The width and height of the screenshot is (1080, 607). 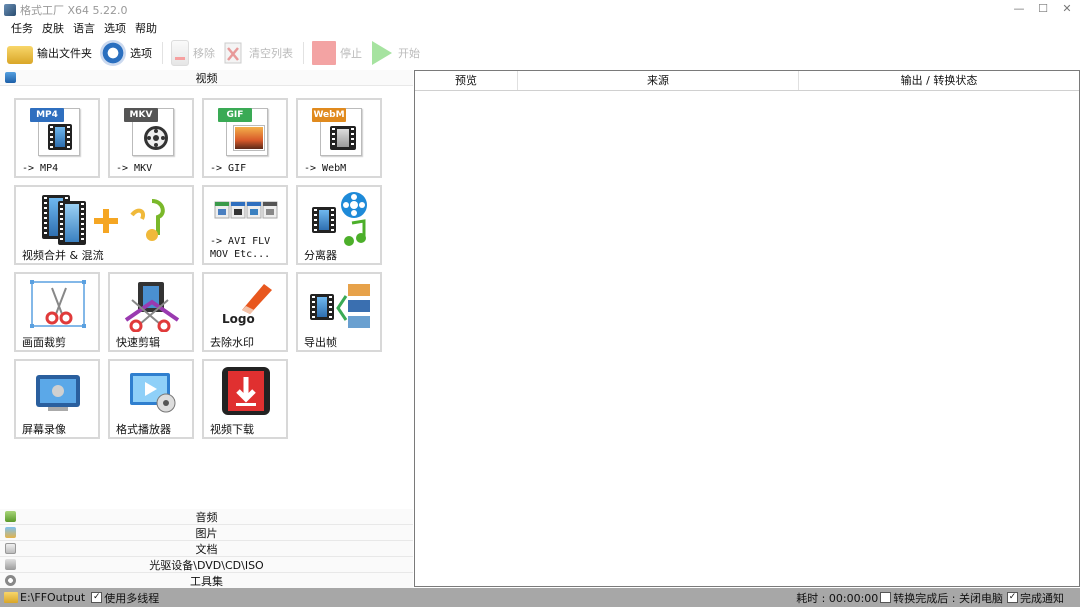 I want to click on section-audio-header: 音频, so click(x=206, y=517).